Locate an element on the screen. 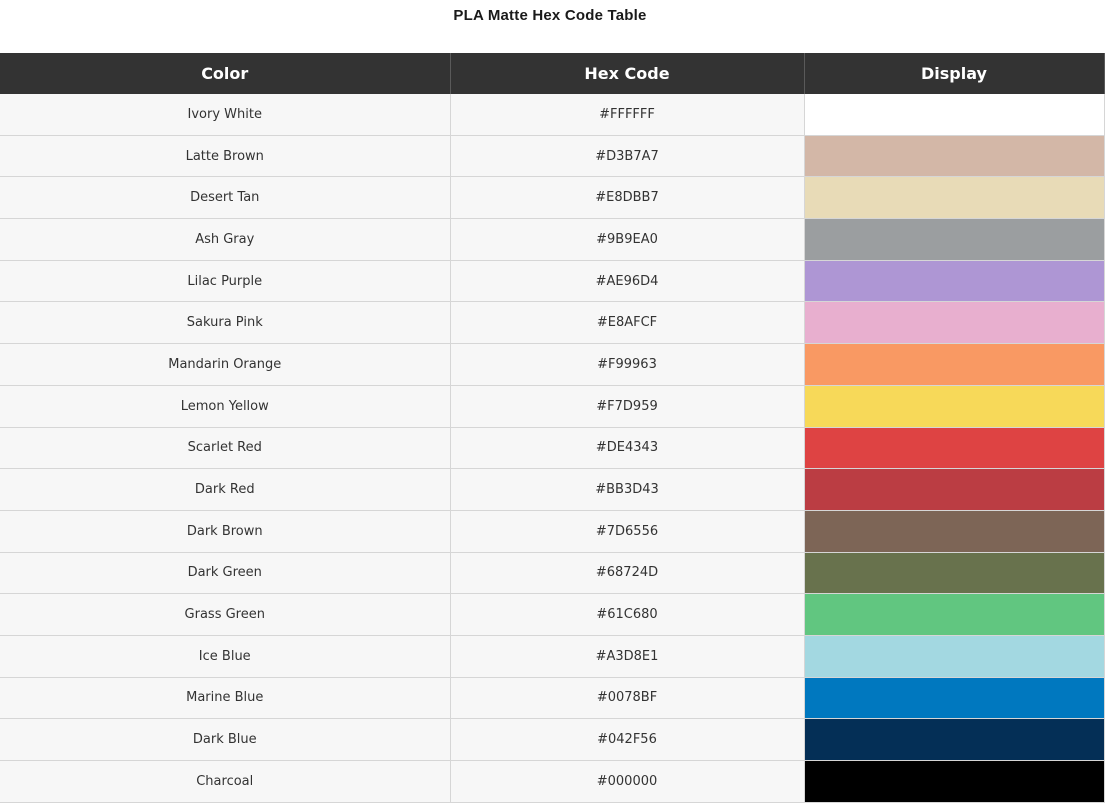  hex-code-cell: #61C680 is located at coordinates (627, 614).